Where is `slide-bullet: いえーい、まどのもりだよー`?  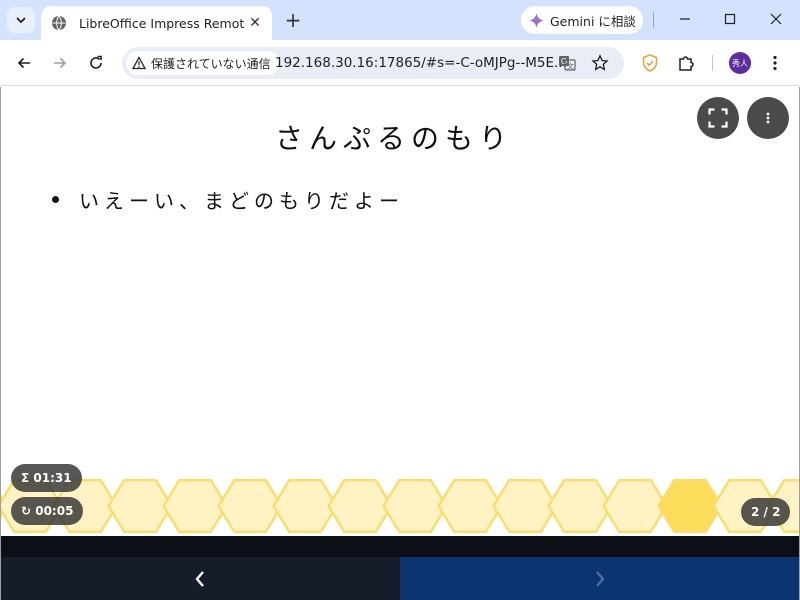 slide-bullet: いえーい、まどのもりだよー is located at coordinates (228, 199).